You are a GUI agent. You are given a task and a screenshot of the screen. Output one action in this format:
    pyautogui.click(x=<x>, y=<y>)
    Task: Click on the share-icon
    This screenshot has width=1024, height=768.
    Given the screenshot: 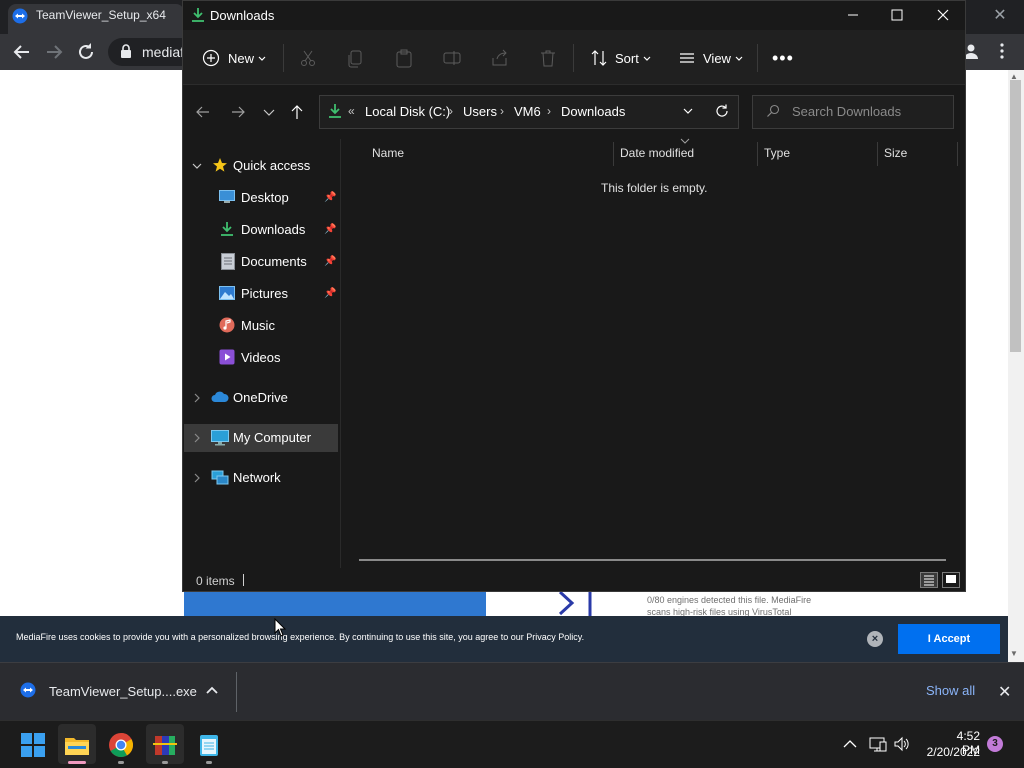 What is the action you would take?
    pyautogui.click(x=500, y=58)
    